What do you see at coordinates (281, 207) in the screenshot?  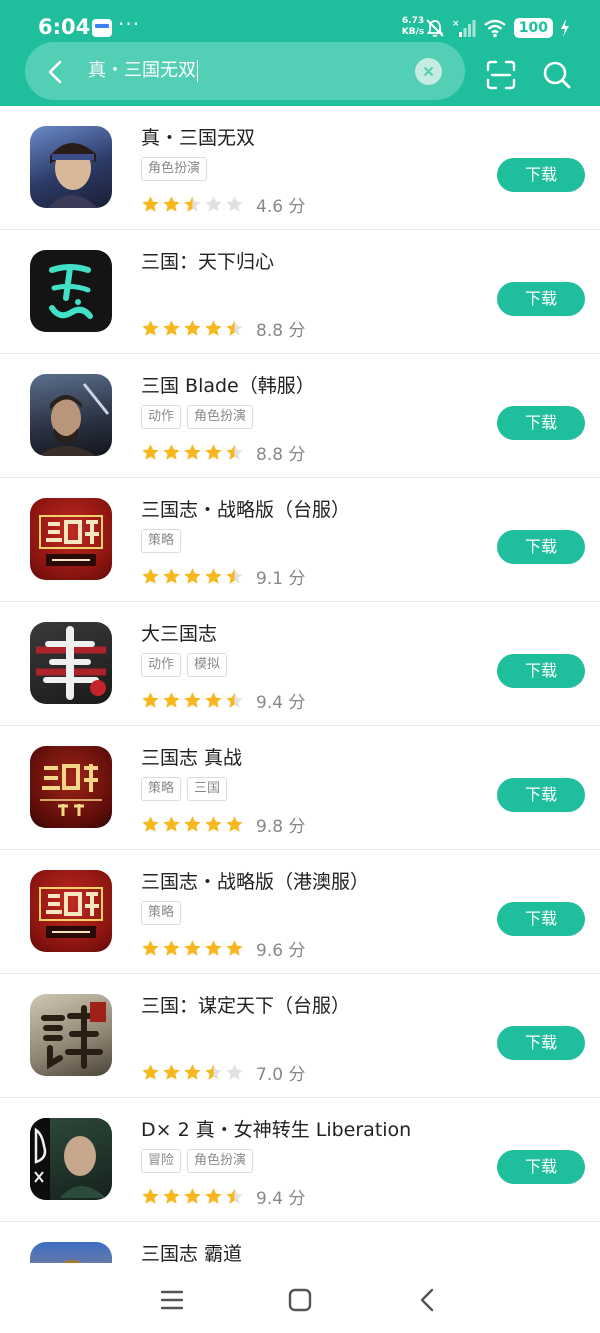 I see `app-score: 4.6 分` at bounding box center [281, 207].